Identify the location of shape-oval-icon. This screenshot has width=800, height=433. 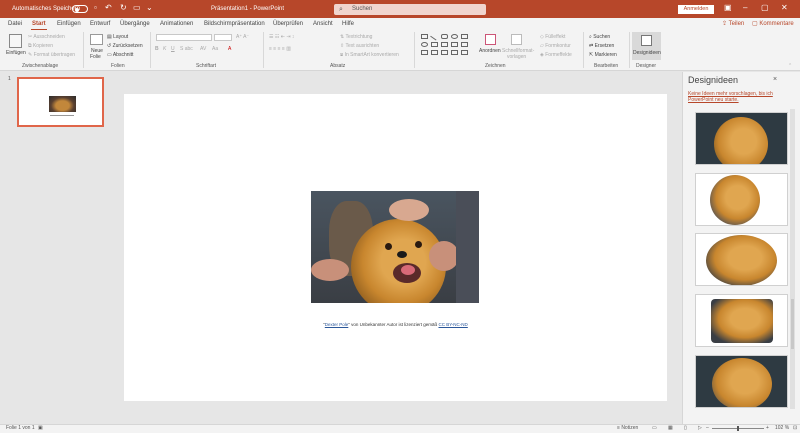
(454, 36).